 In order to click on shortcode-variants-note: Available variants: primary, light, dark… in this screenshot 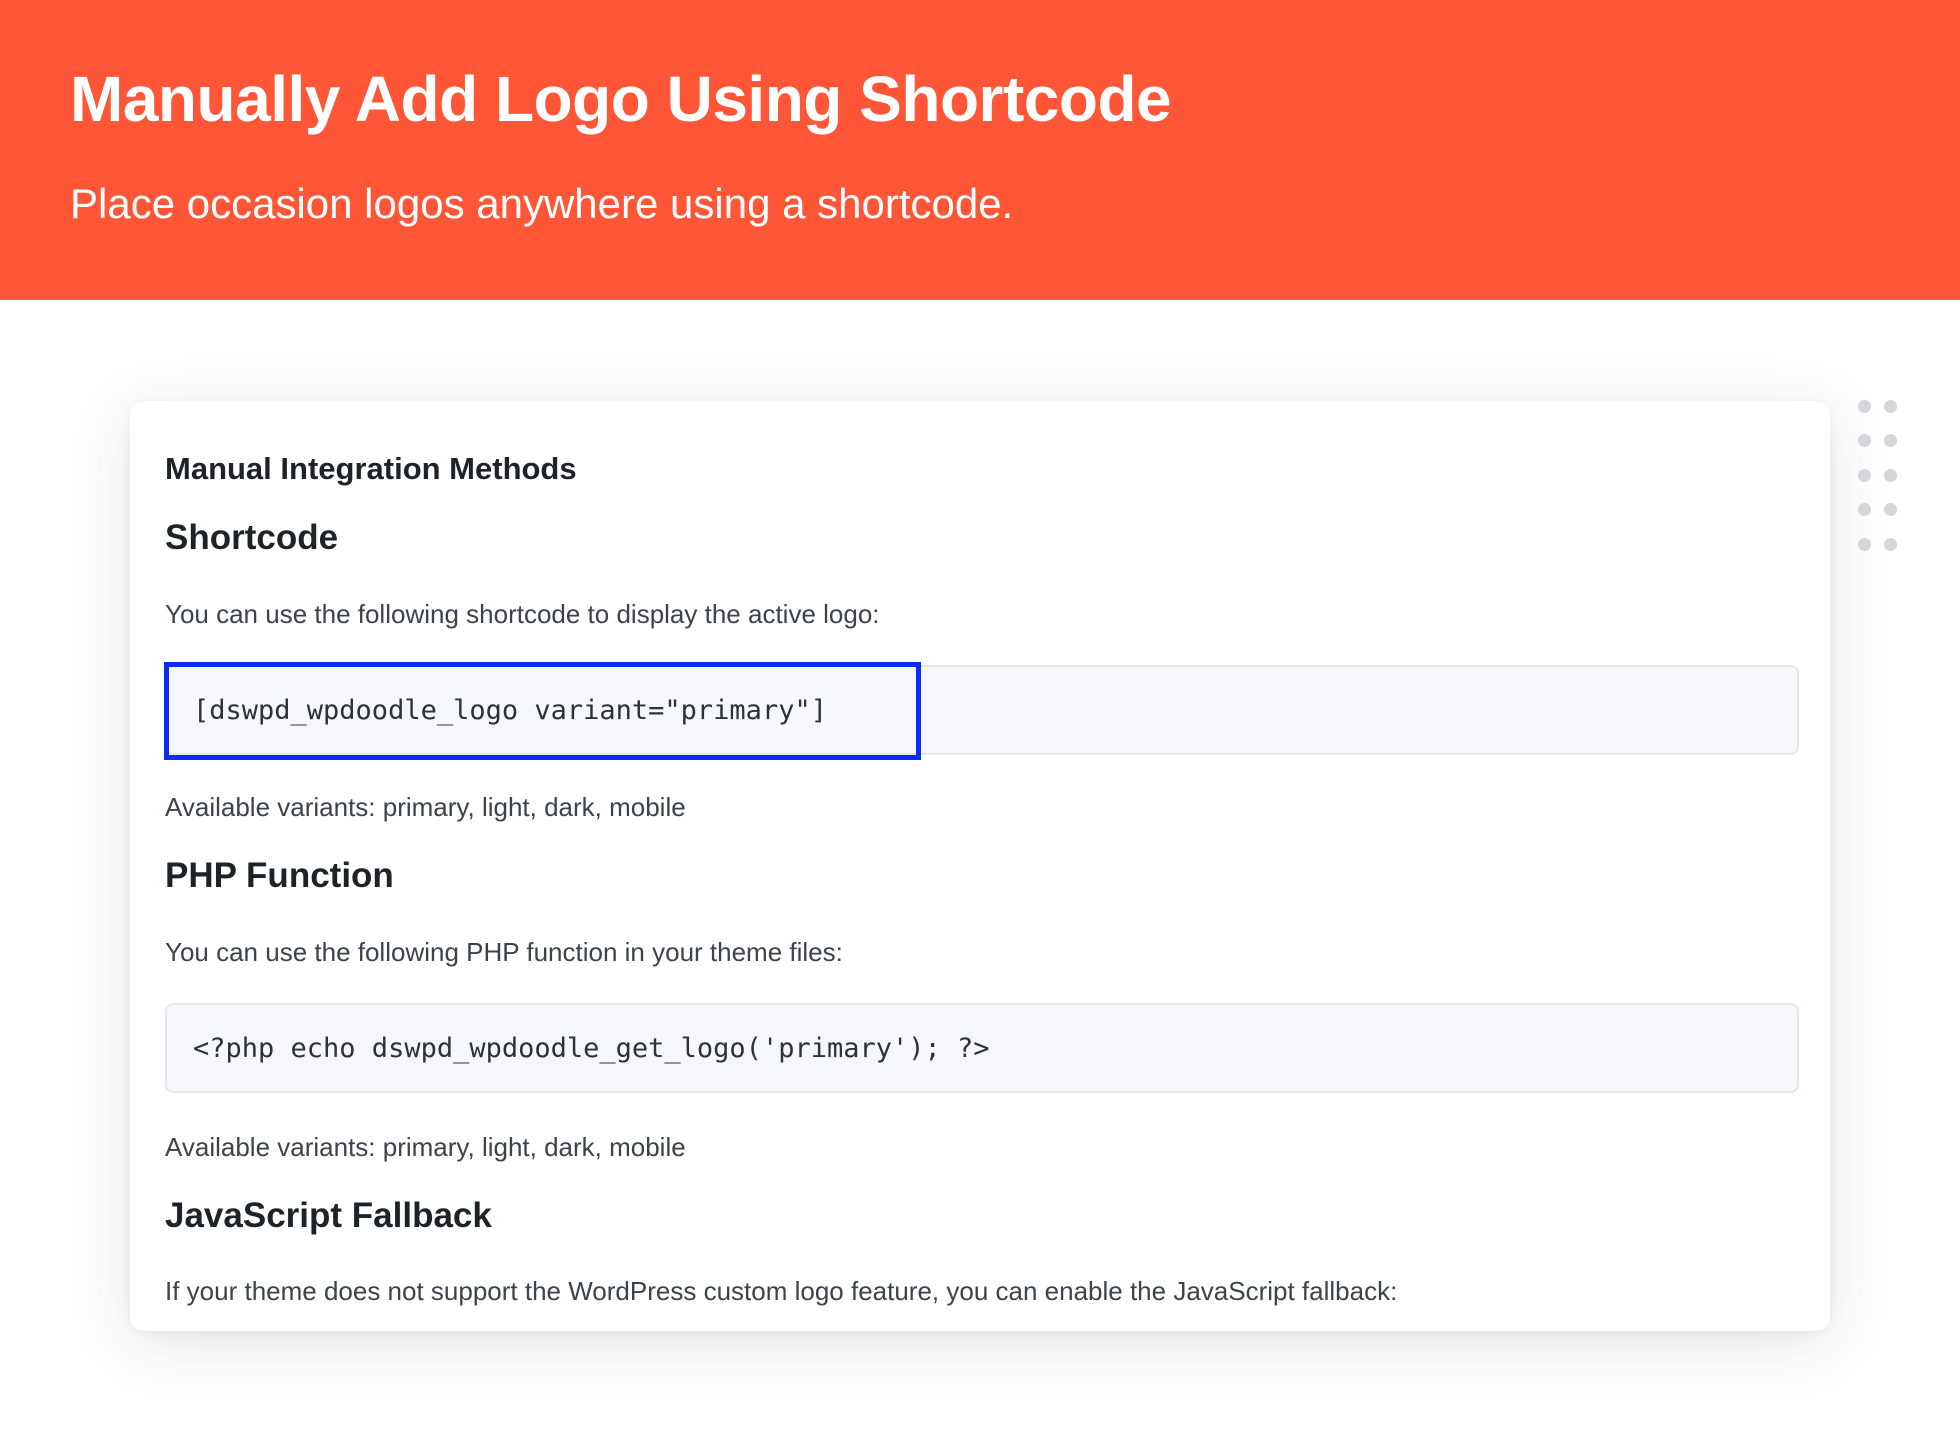, I will do `click(425, 807)`.